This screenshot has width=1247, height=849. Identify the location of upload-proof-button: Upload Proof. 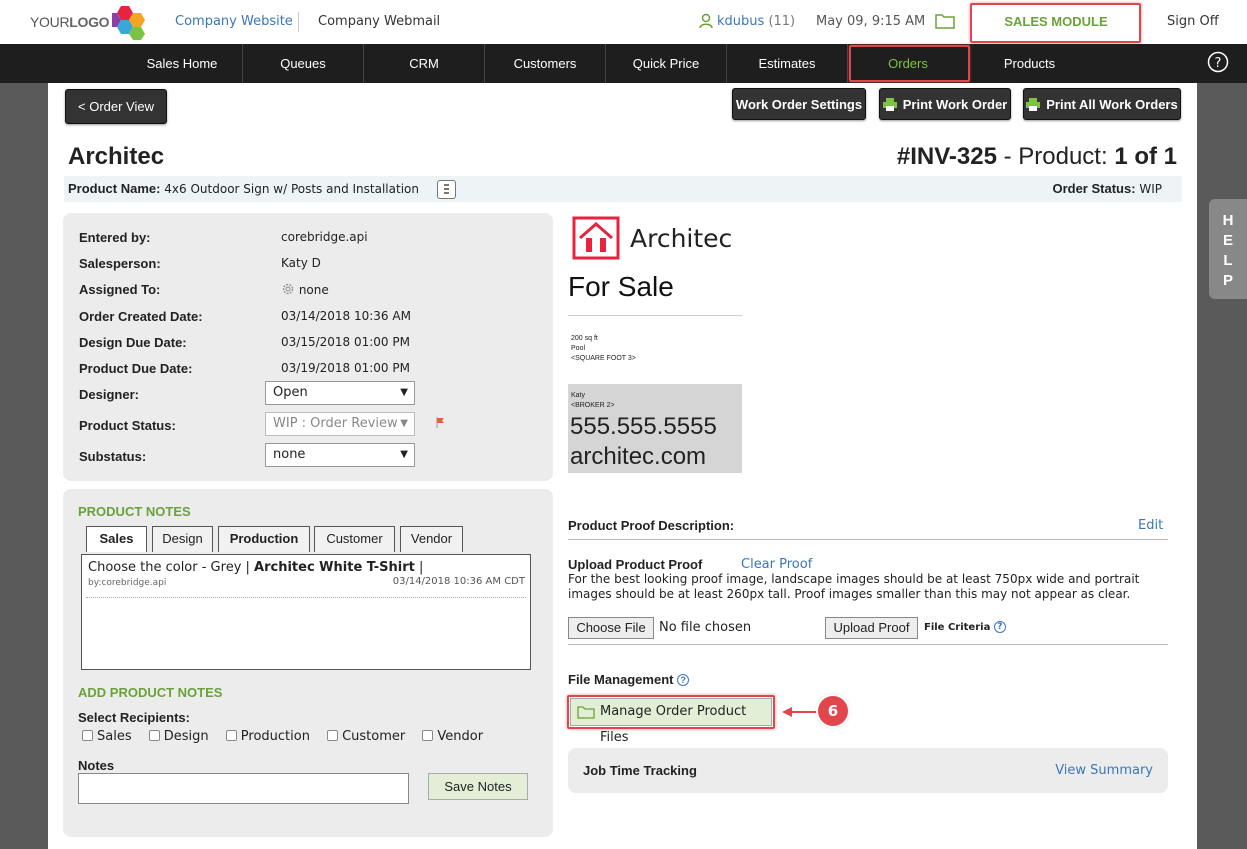
(871, 628).